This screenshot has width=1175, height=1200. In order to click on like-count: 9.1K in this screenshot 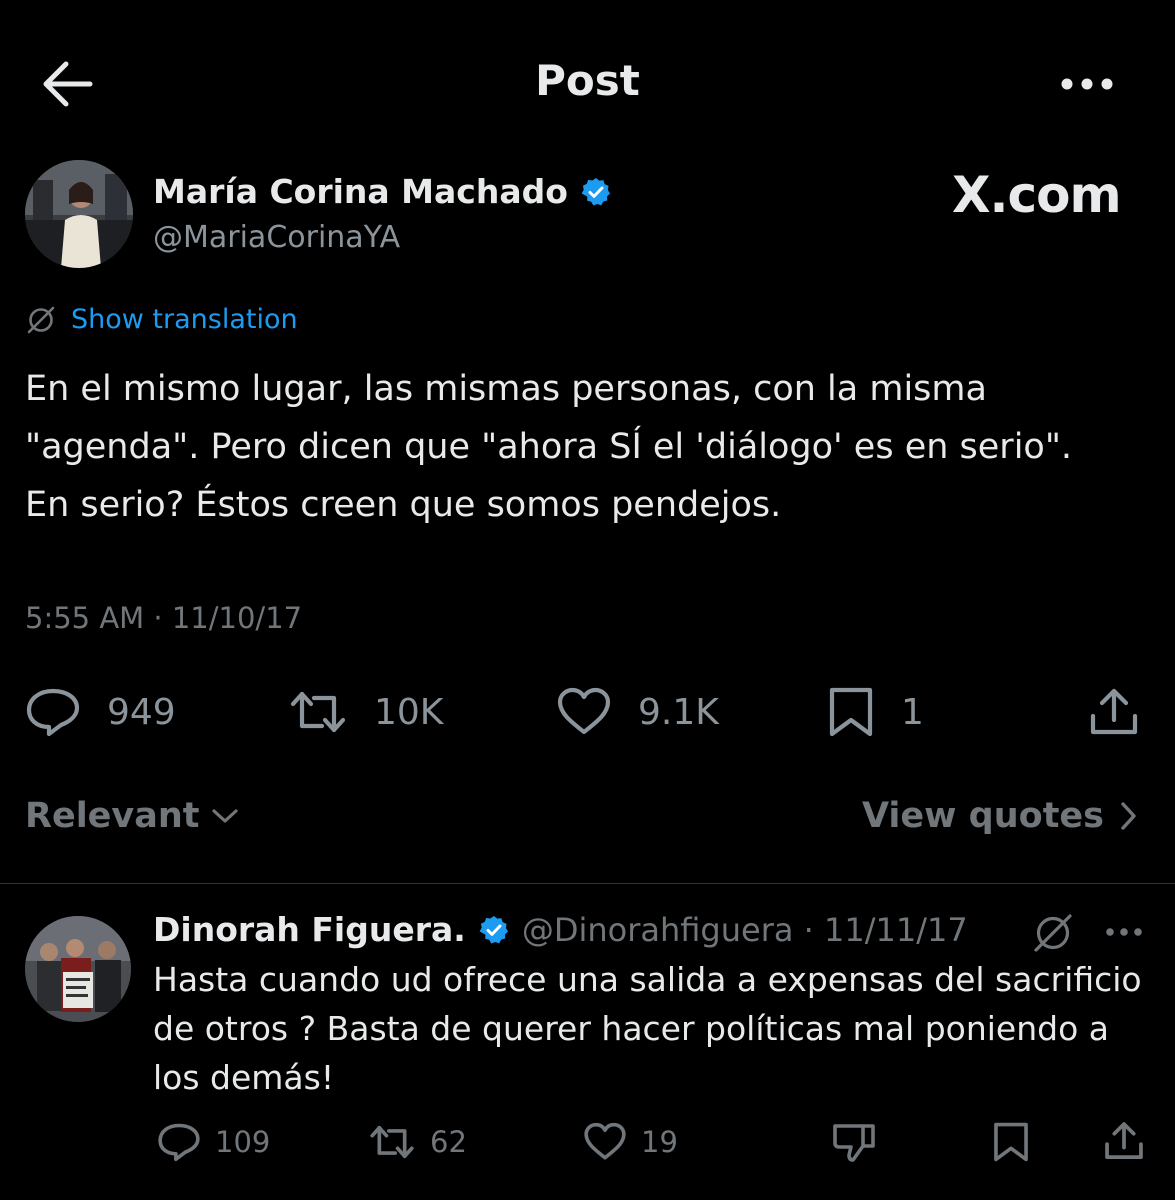, I will do `click(678, 712)`.